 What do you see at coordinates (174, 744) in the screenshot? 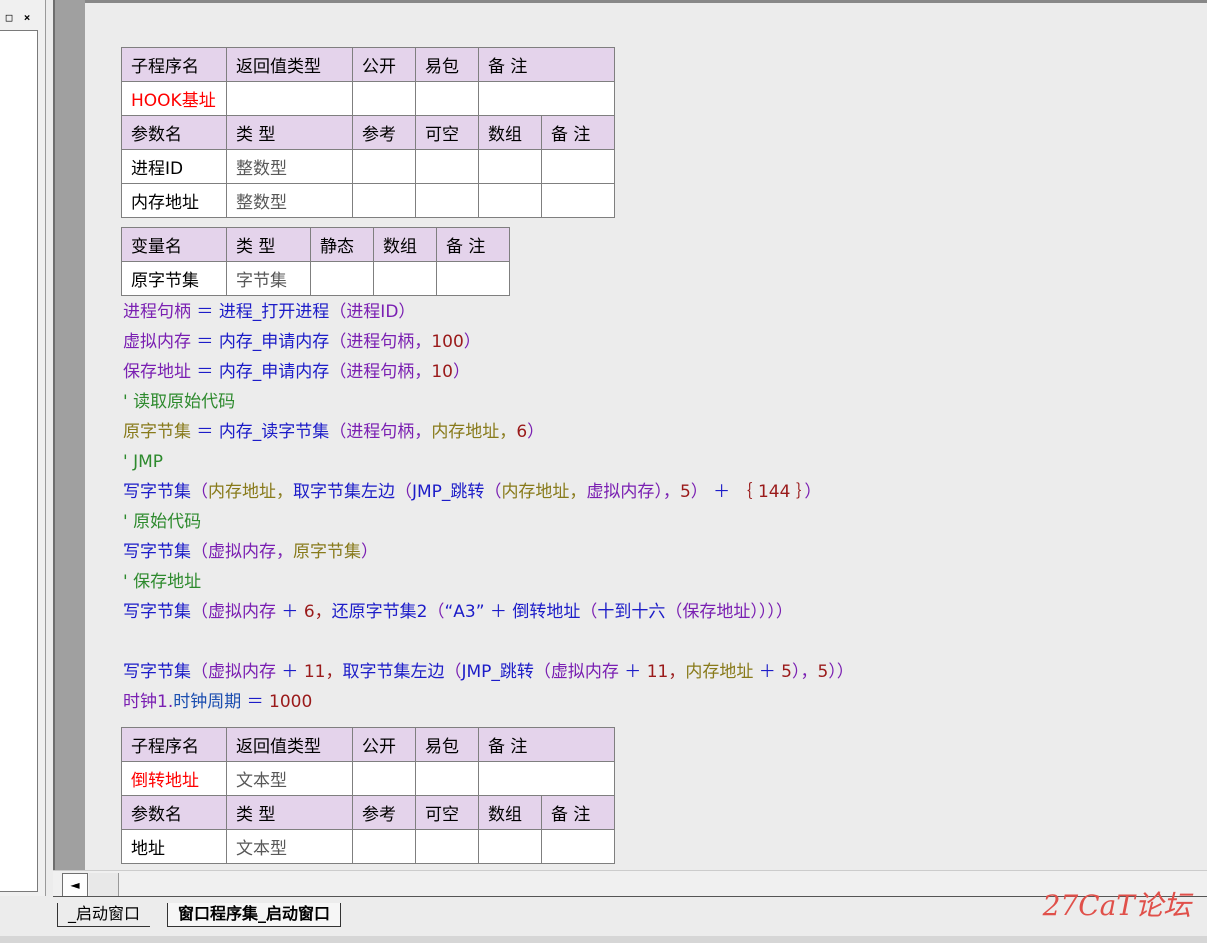
I see `header-cell: 子程序名` at bounding box center [174, 744].